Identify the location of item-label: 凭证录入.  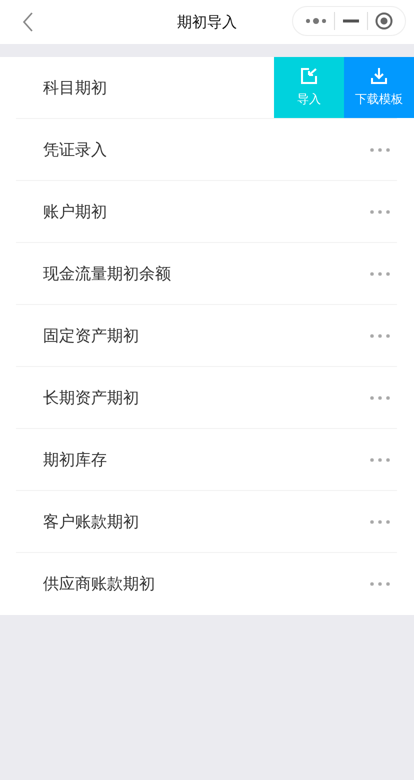
(75, 150).